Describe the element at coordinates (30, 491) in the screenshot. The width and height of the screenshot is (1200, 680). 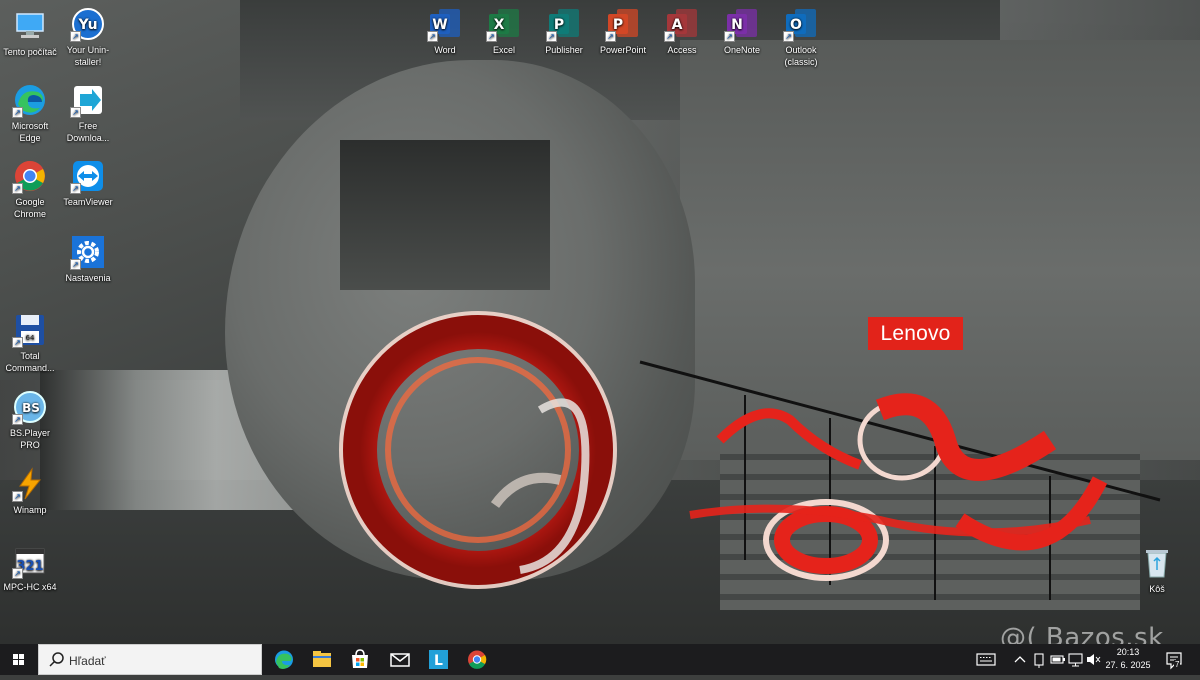
I see `desktop-icon-winamp: ↗ Winamp` at that location.